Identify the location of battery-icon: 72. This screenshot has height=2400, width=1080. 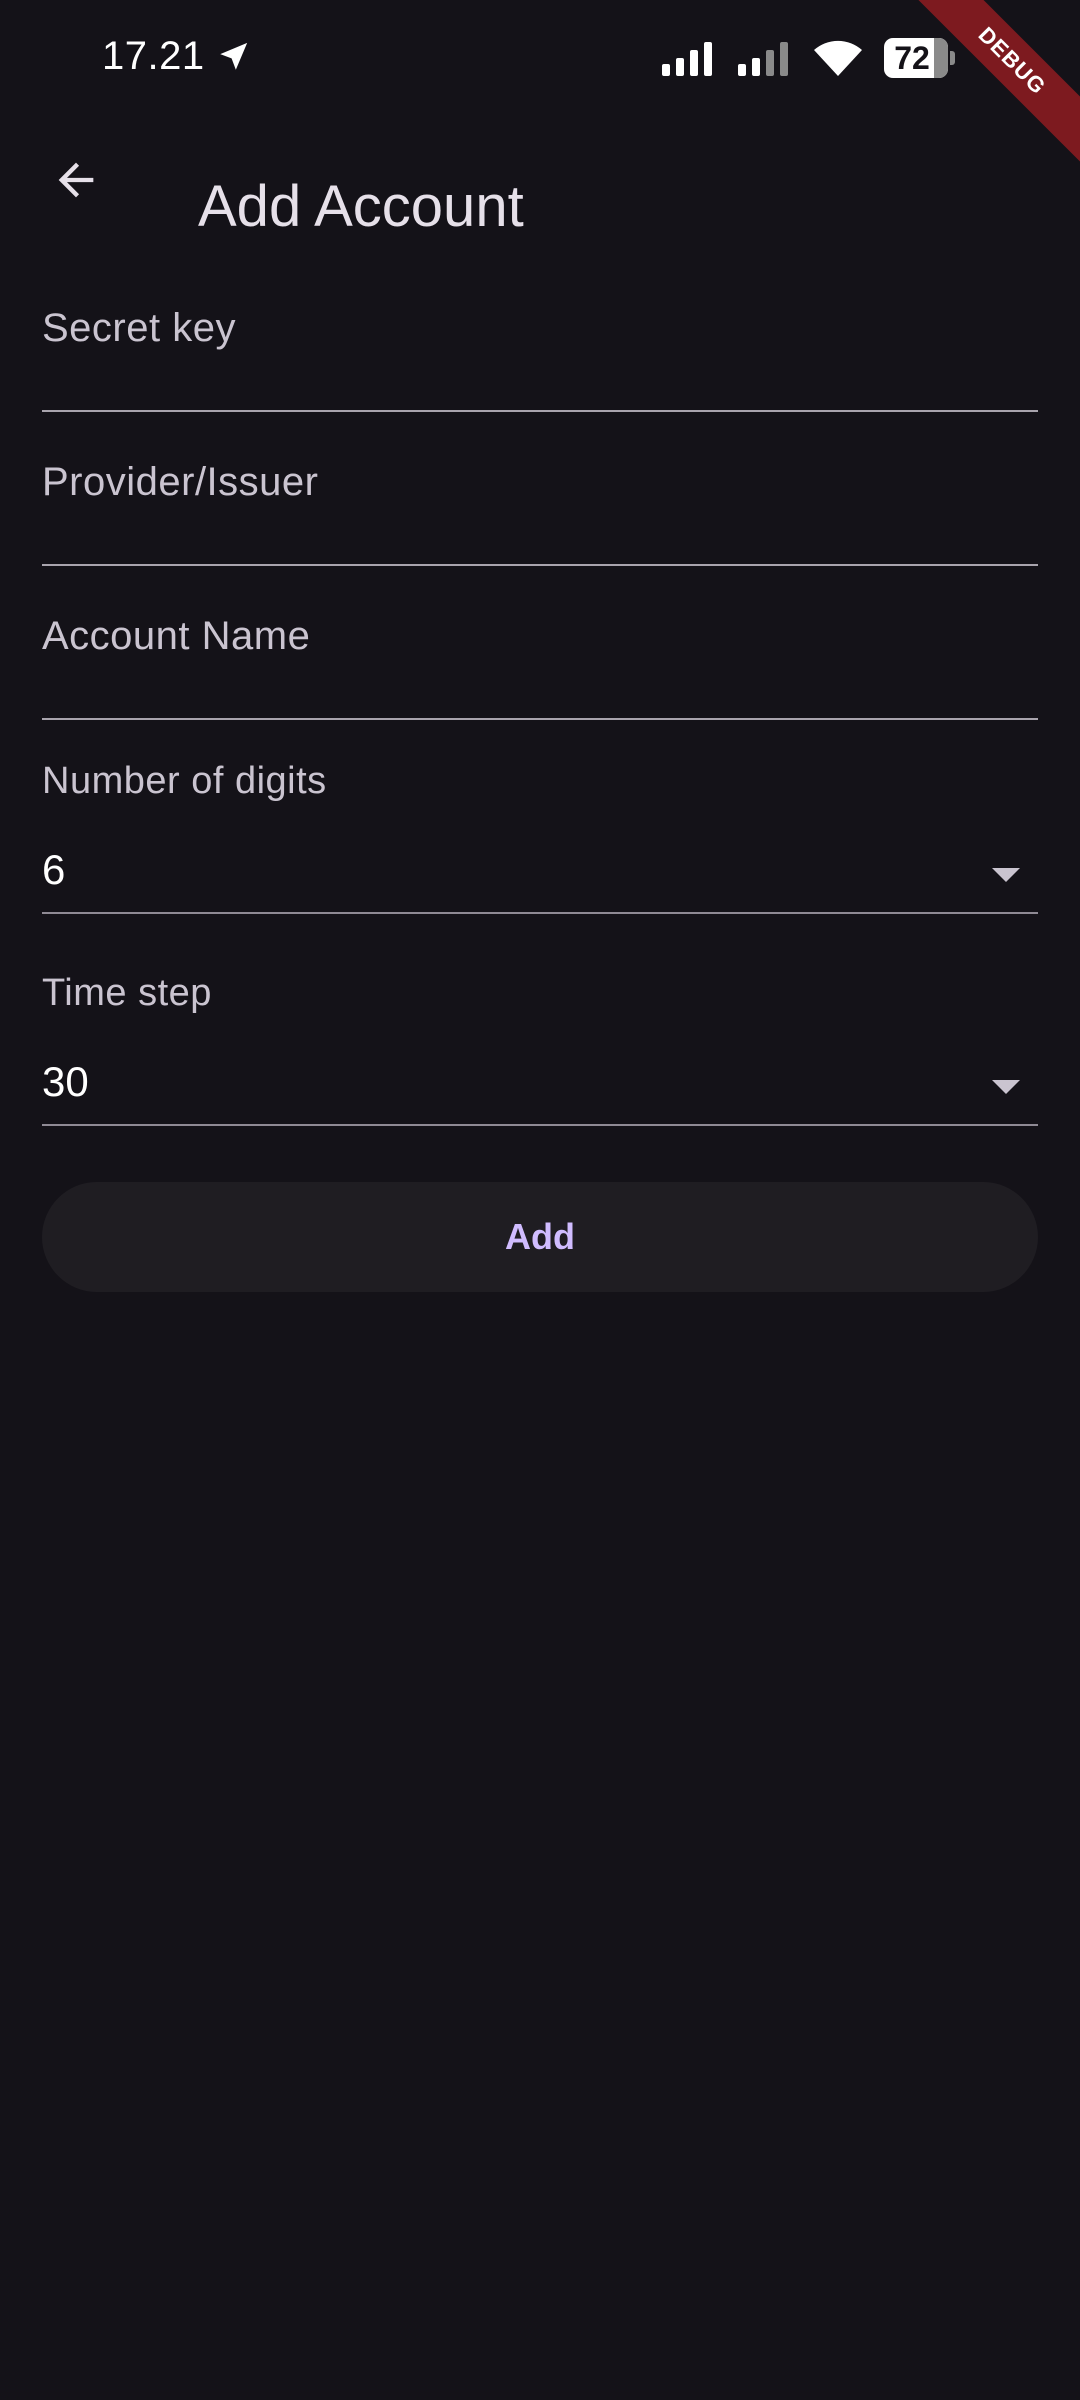
(920, 58).